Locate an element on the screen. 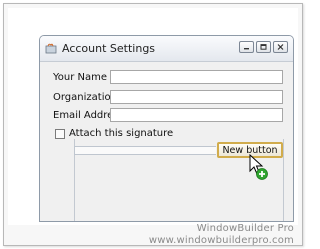  window-title: Account Settings is located at coordinates (109, 48).